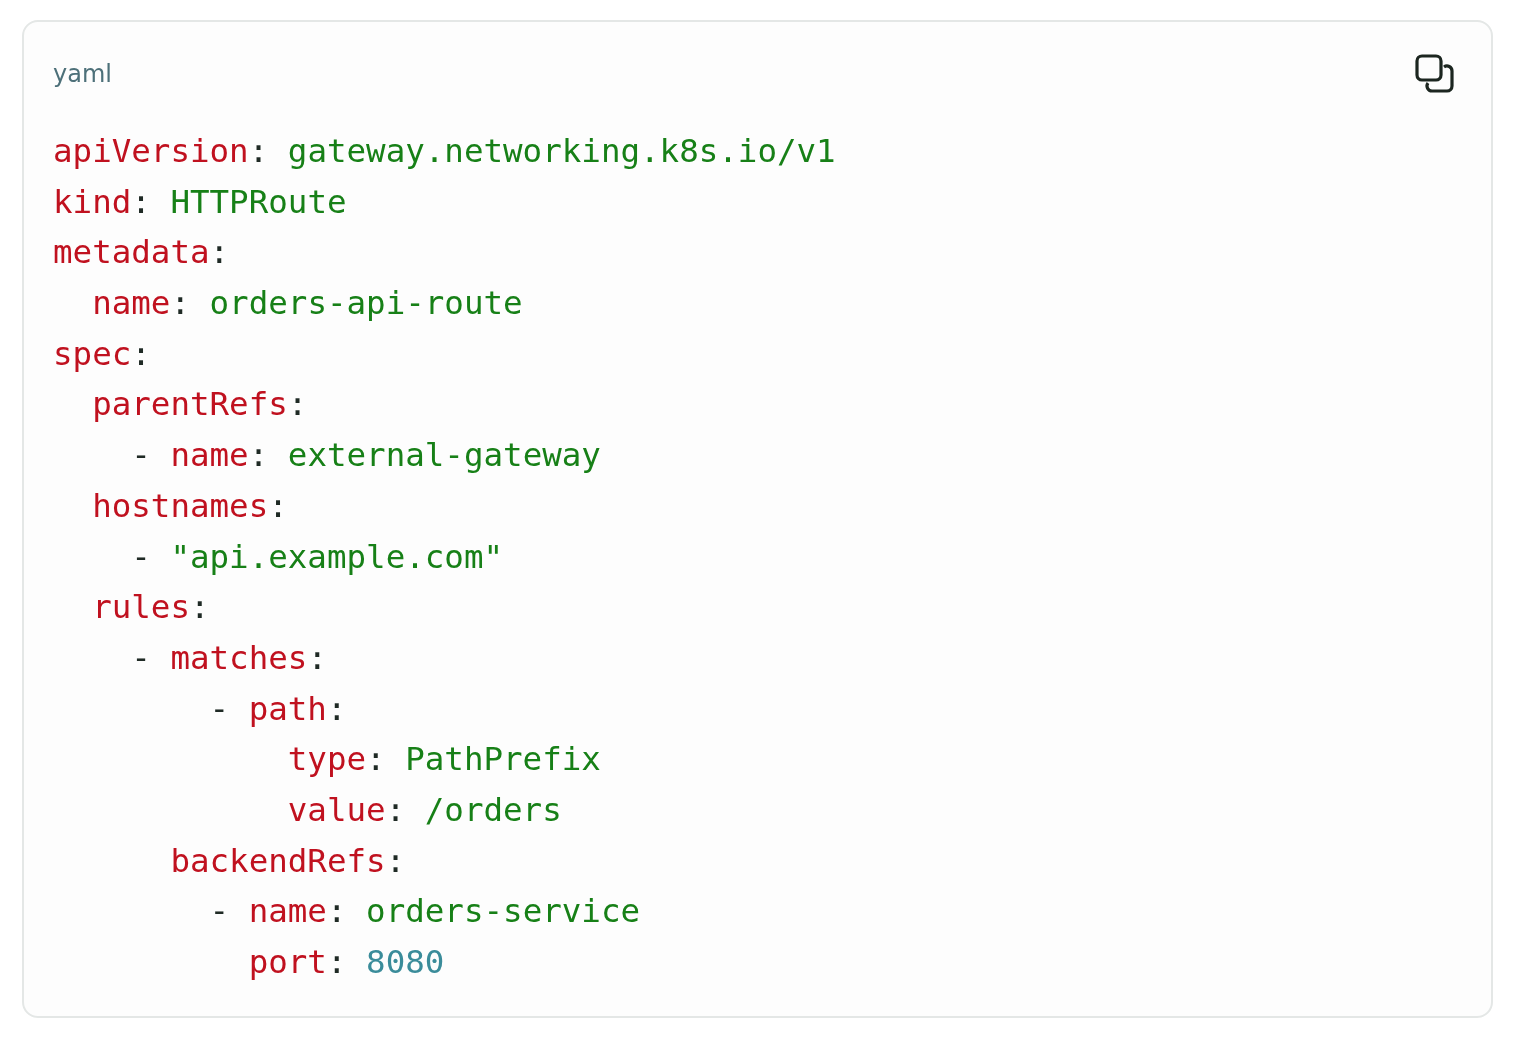  I want to click on code-line: - name: external-gateway, so click(366, 456).